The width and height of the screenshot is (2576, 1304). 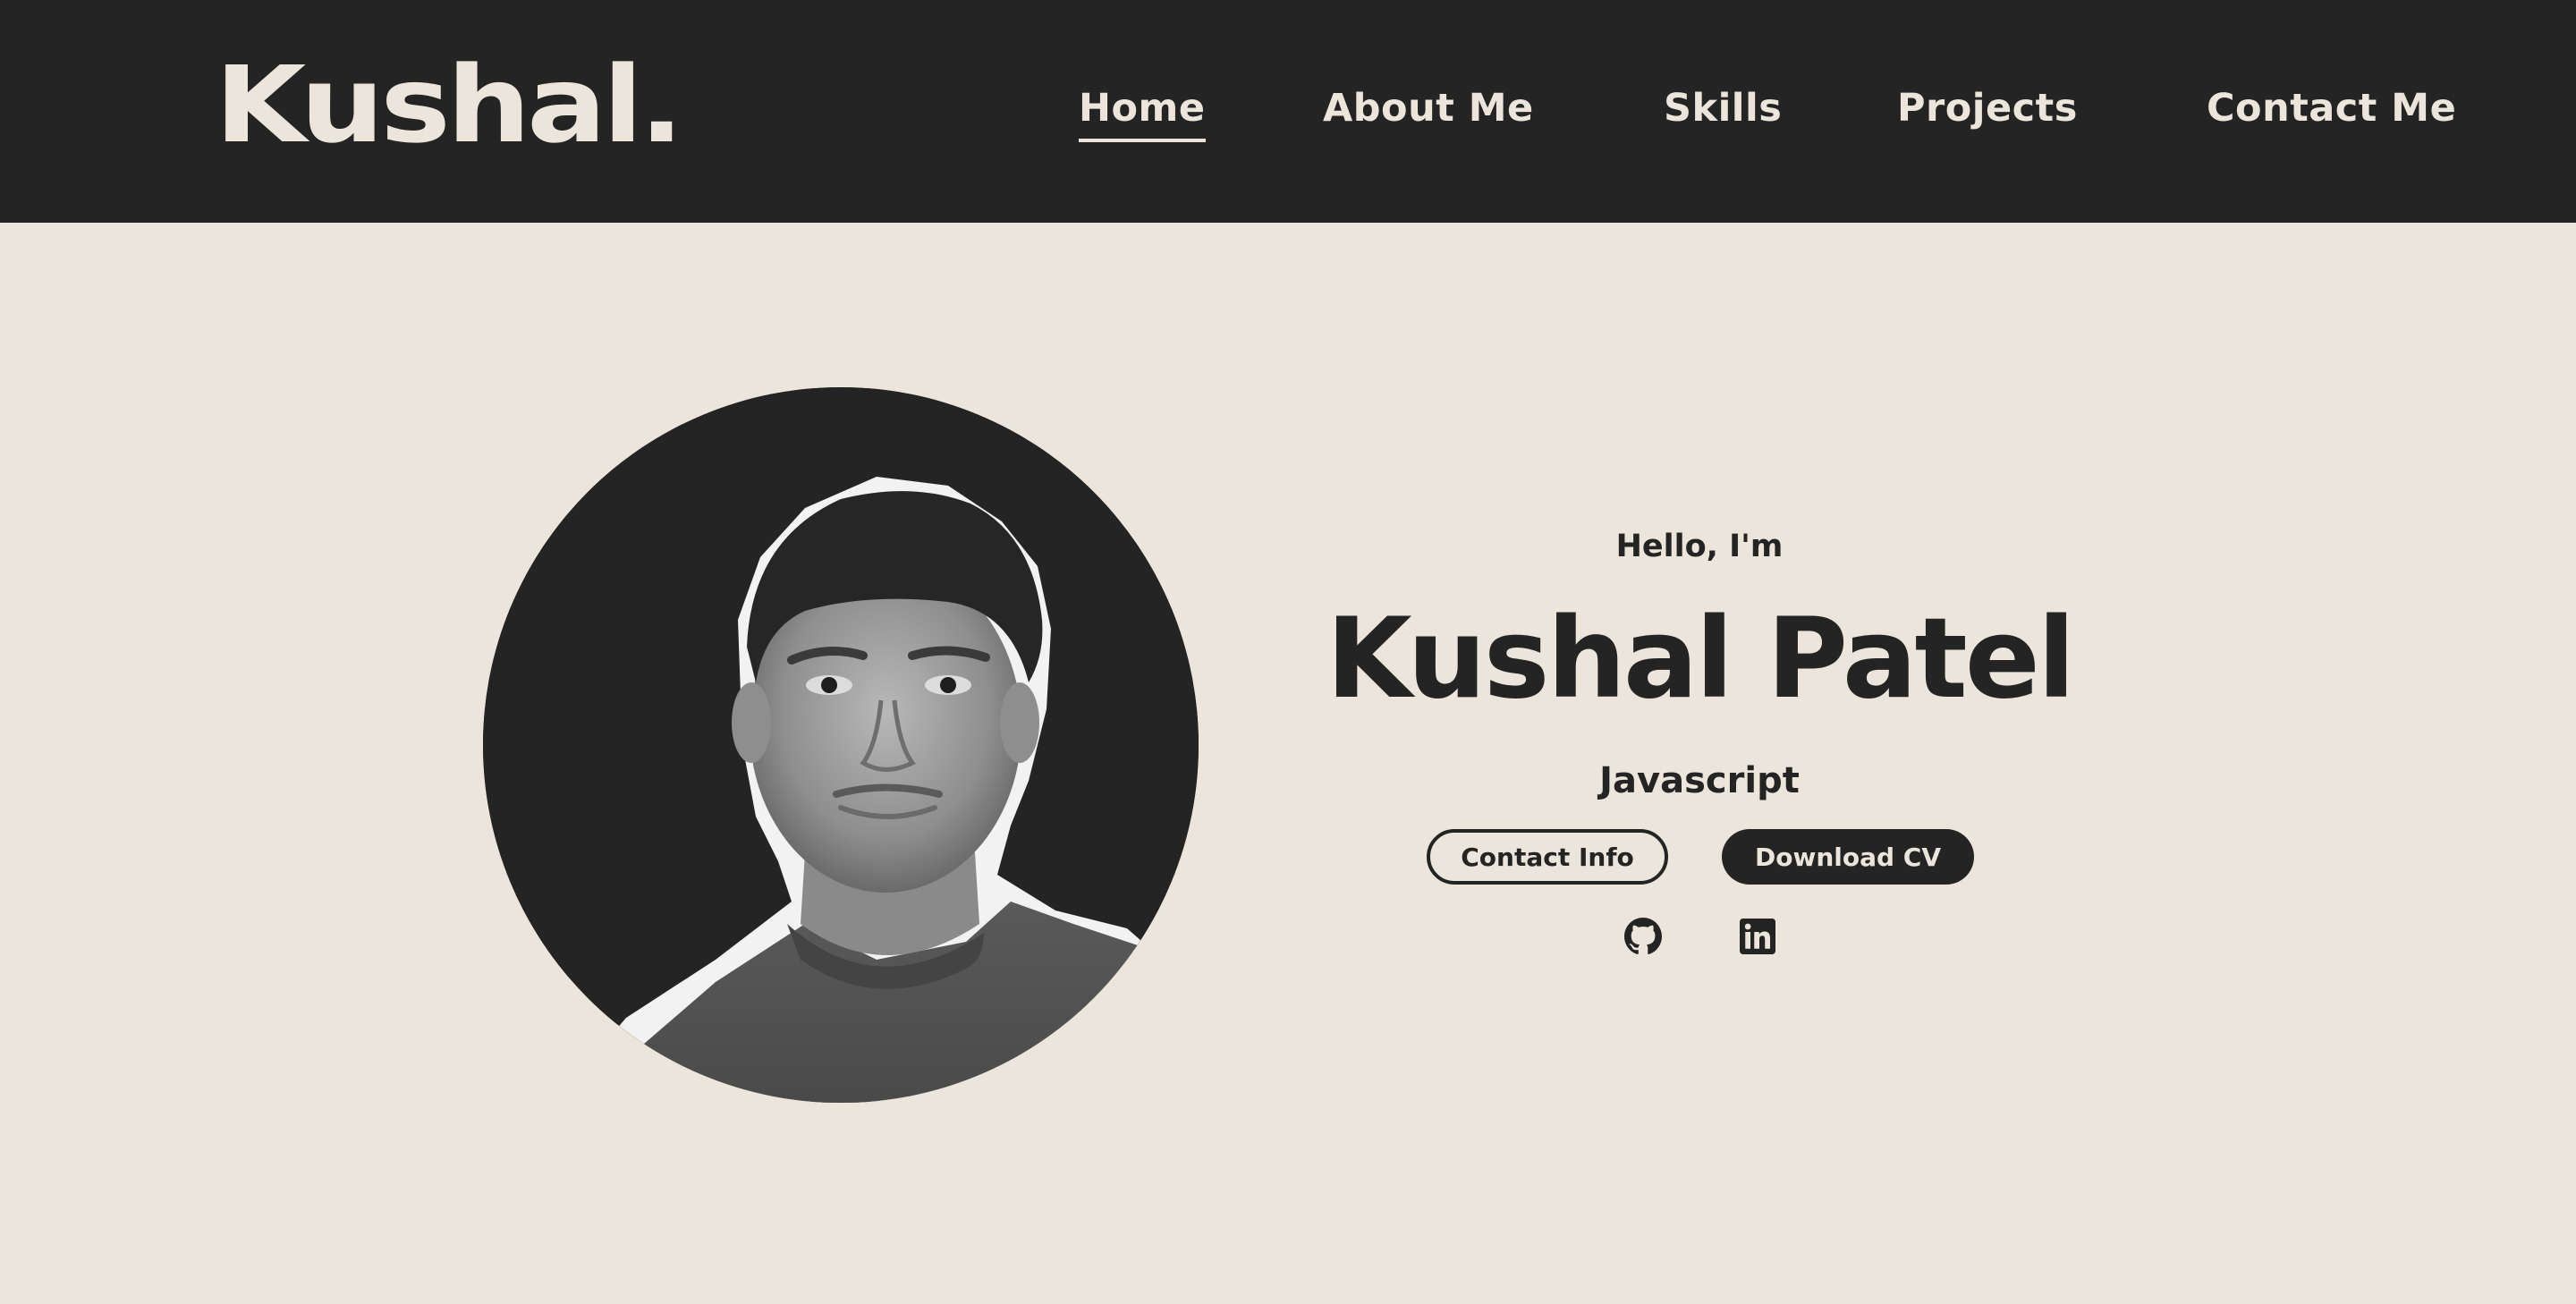 I want to click on github-link, so click(x=1643, y=936).